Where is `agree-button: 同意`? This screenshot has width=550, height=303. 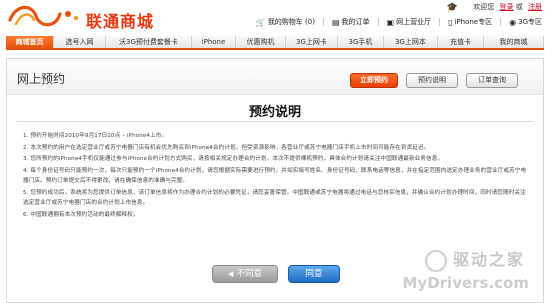 agree-button: 同意 is located at coordinates (314, 274).